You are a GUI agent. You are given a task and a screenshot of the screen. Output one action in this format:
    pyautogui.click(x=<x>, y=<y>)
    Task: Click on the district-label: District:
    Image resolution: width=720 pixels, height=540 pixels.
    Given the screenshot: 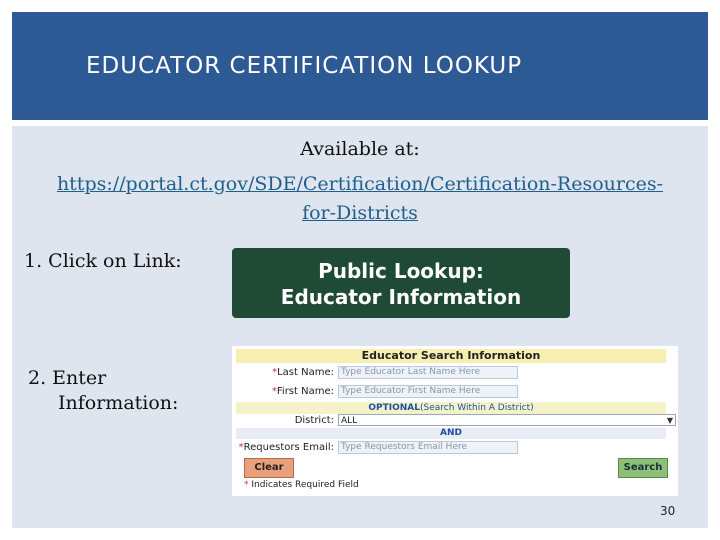 What is the action you would take?
    pyautogui.click(x=314, y=420)
    